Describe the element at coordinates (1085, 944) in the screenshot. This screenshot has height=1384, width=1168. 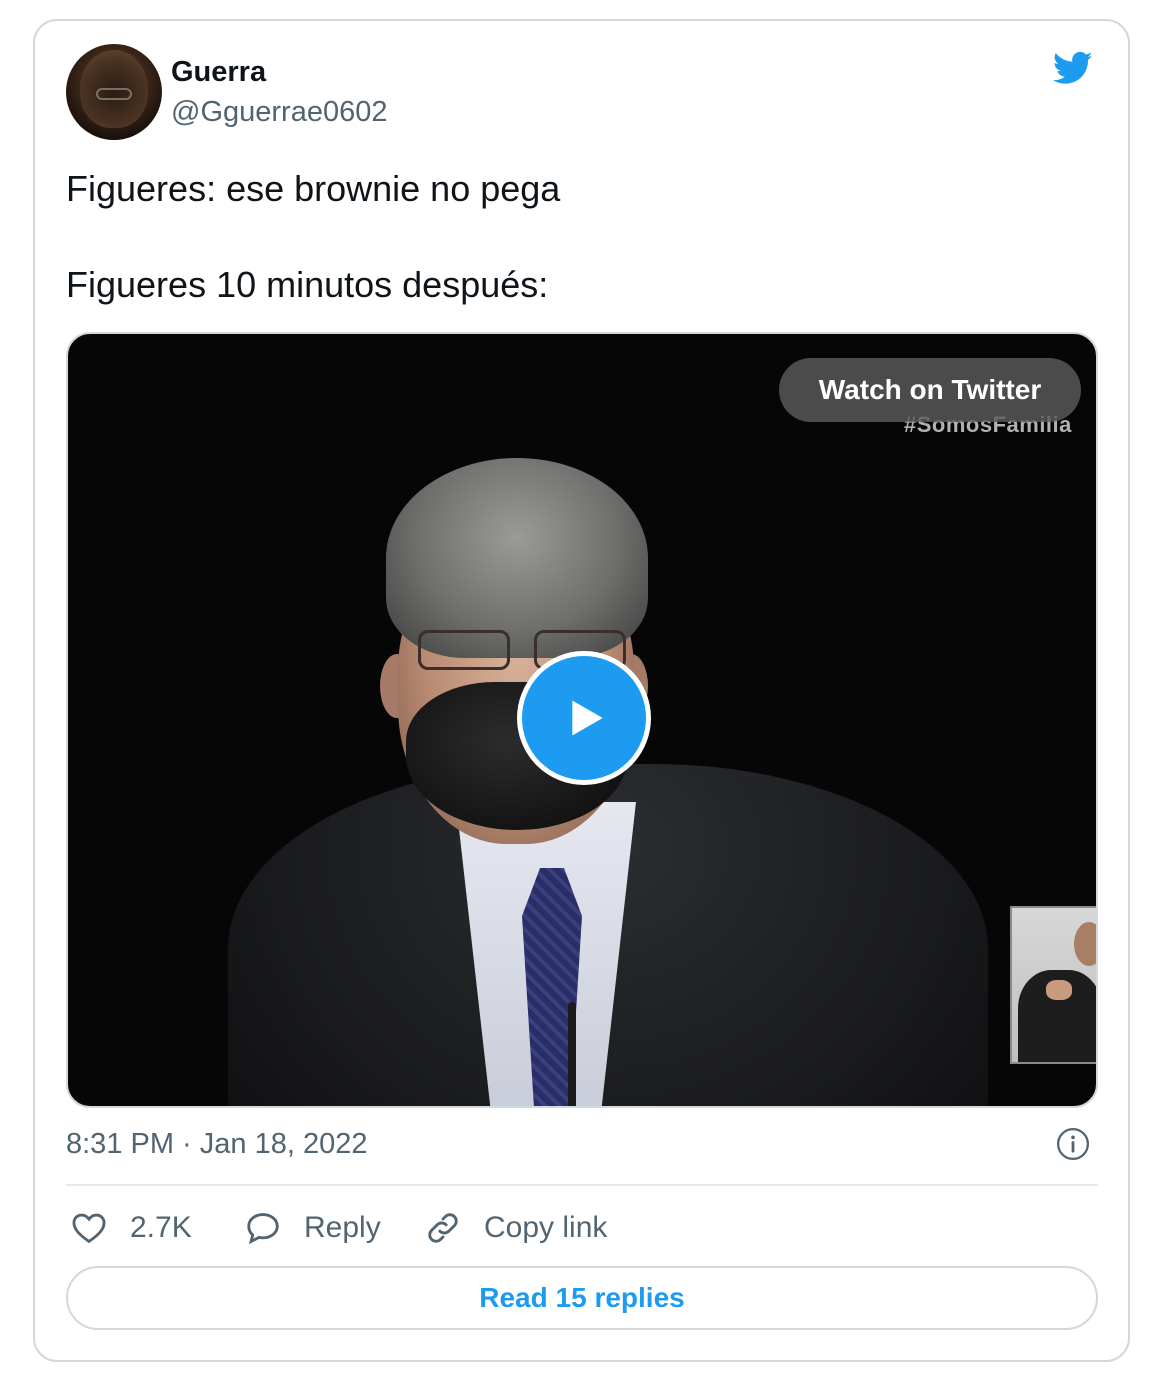
I see `interpreter-head` at that location.